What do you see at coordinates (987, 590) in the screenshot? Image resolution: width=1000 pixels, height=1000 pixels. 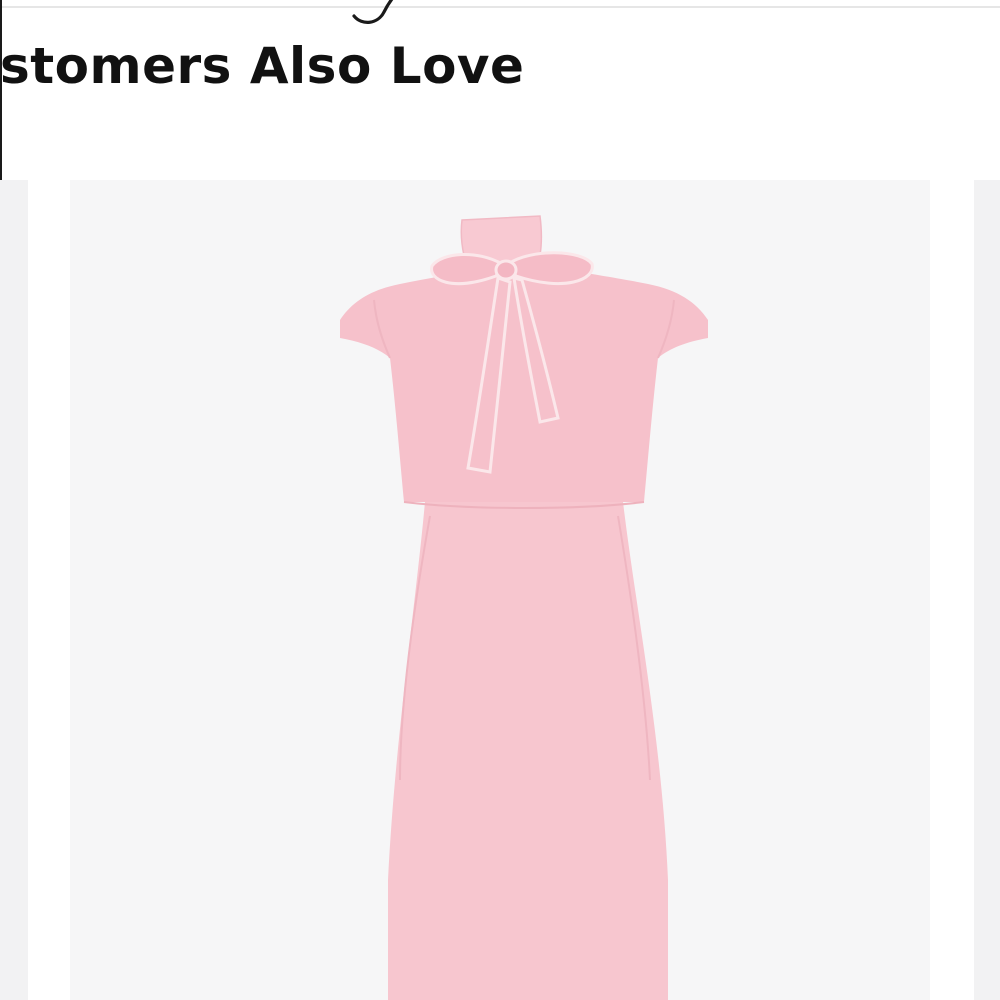 I see `next-product-card` at bounding box center [987, 590].